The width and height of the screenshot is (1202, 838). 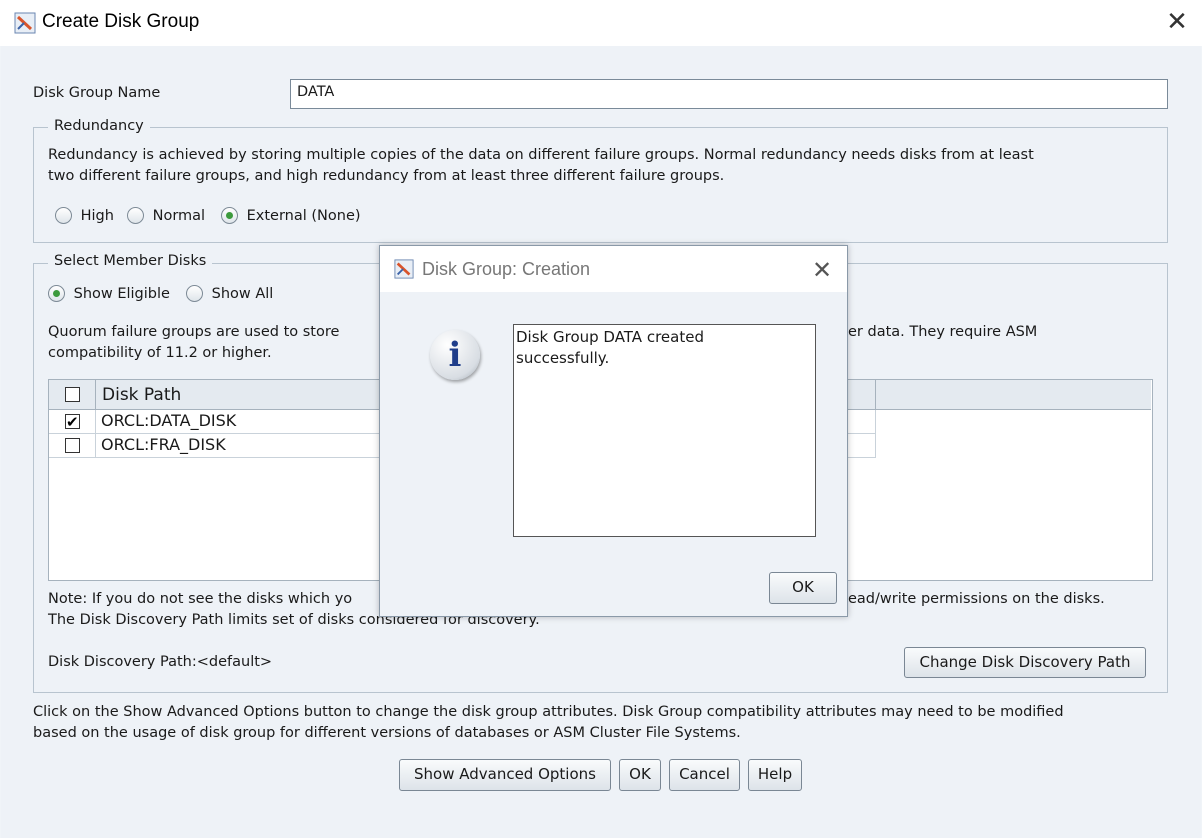 I want to click on app-icon, so click(x=25, y=23).